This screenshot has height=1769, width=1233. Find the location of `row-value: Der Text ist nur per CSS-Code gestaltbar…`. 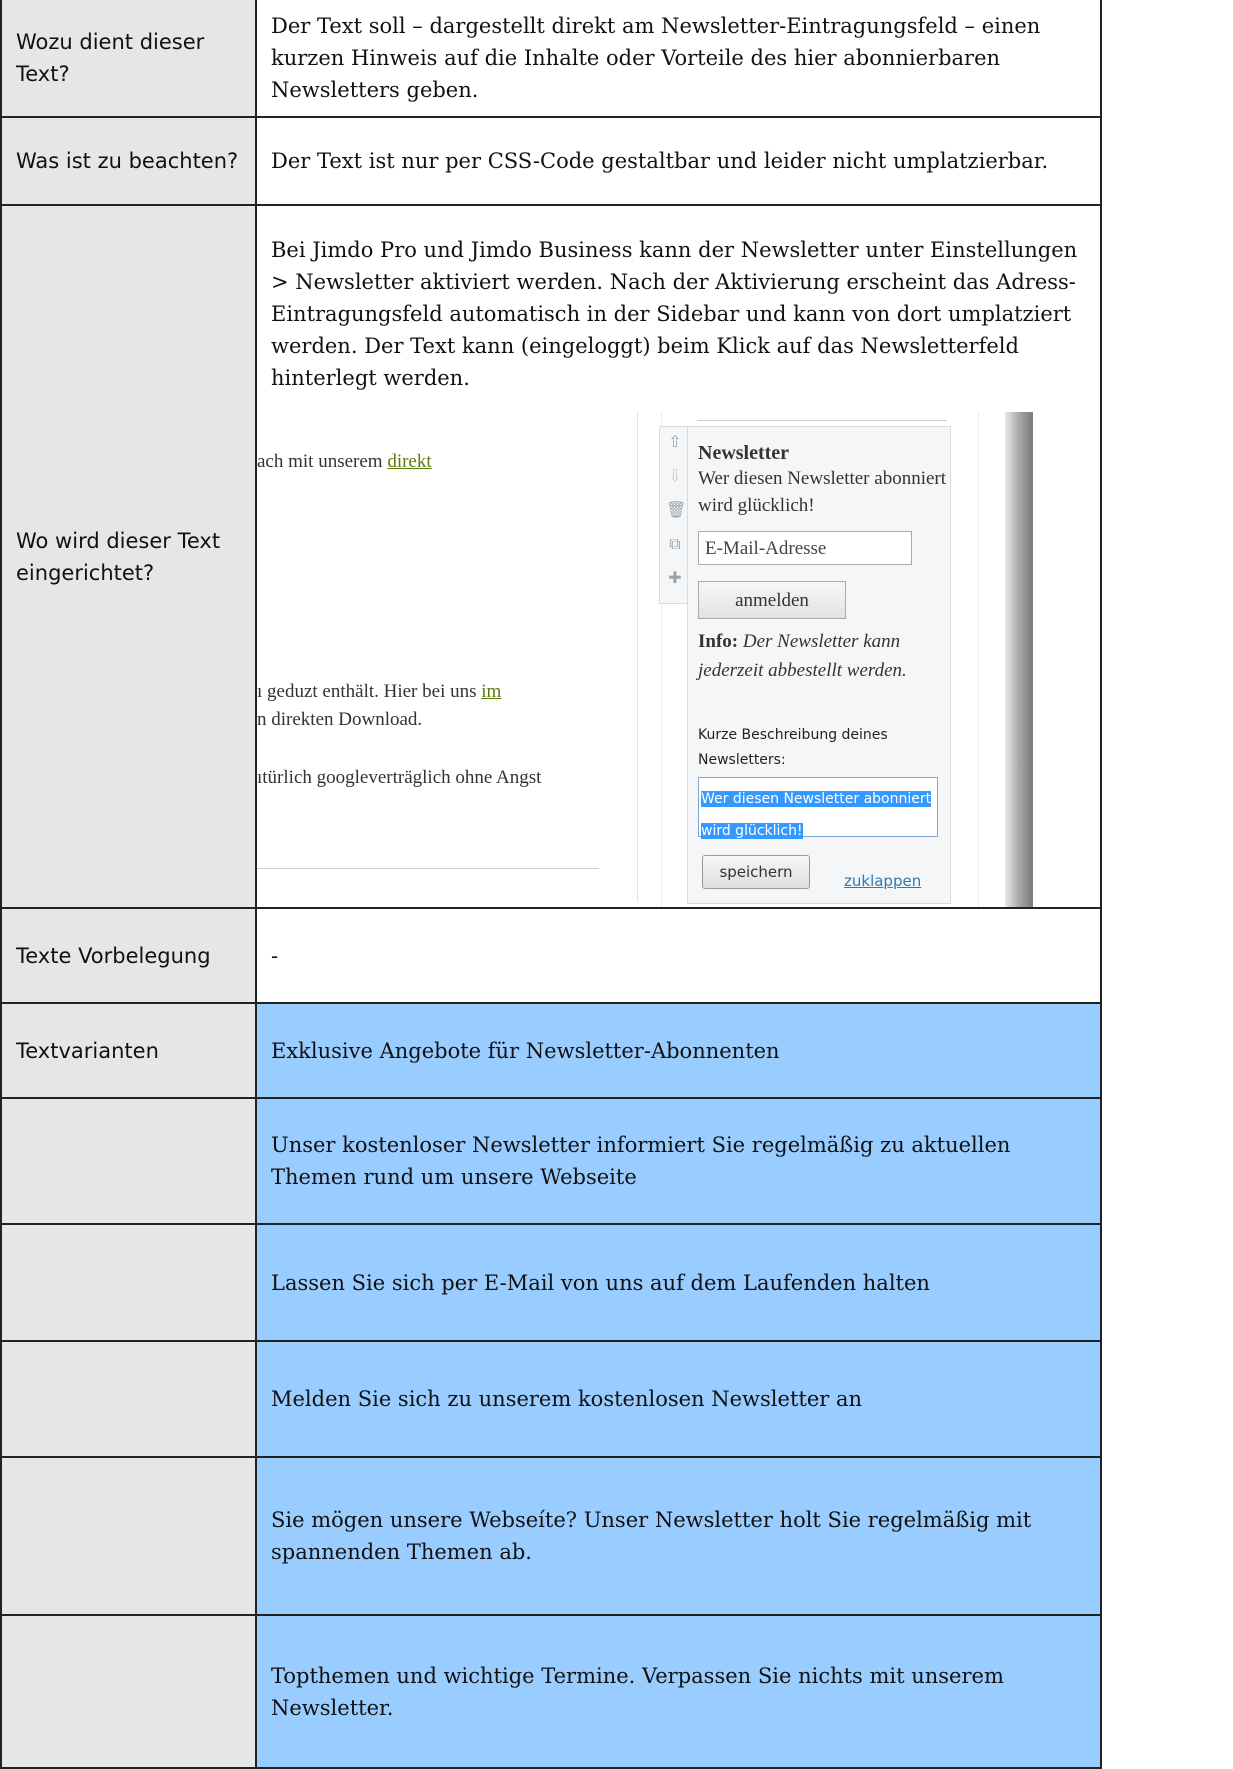

row-value: Der Text ist nur per CSS-Code gestaltbar… is located at coordinates (678, 161).